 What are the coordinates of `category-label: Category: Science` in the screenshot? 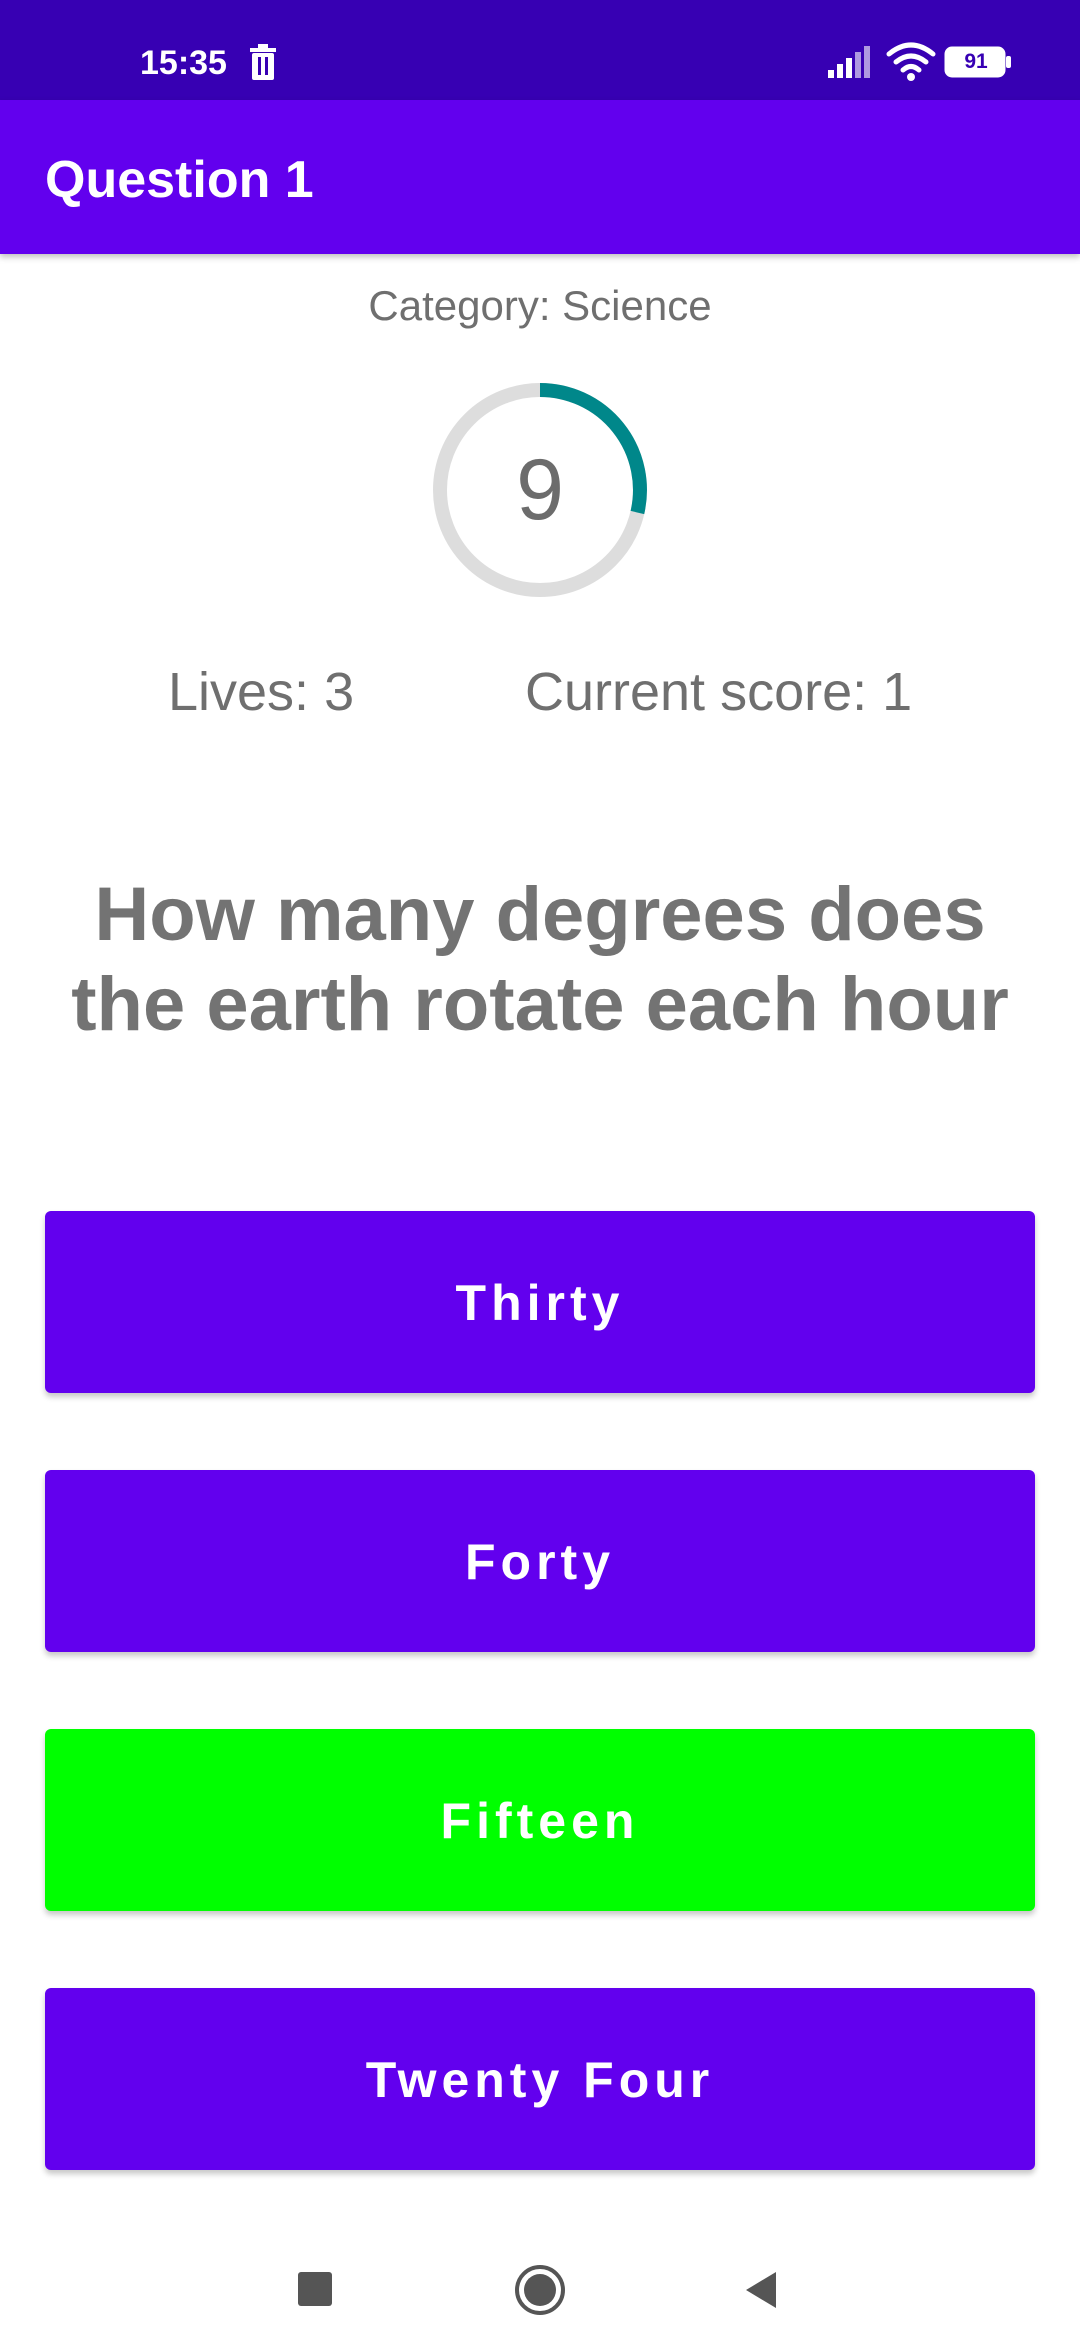 It's located at (540, 305).